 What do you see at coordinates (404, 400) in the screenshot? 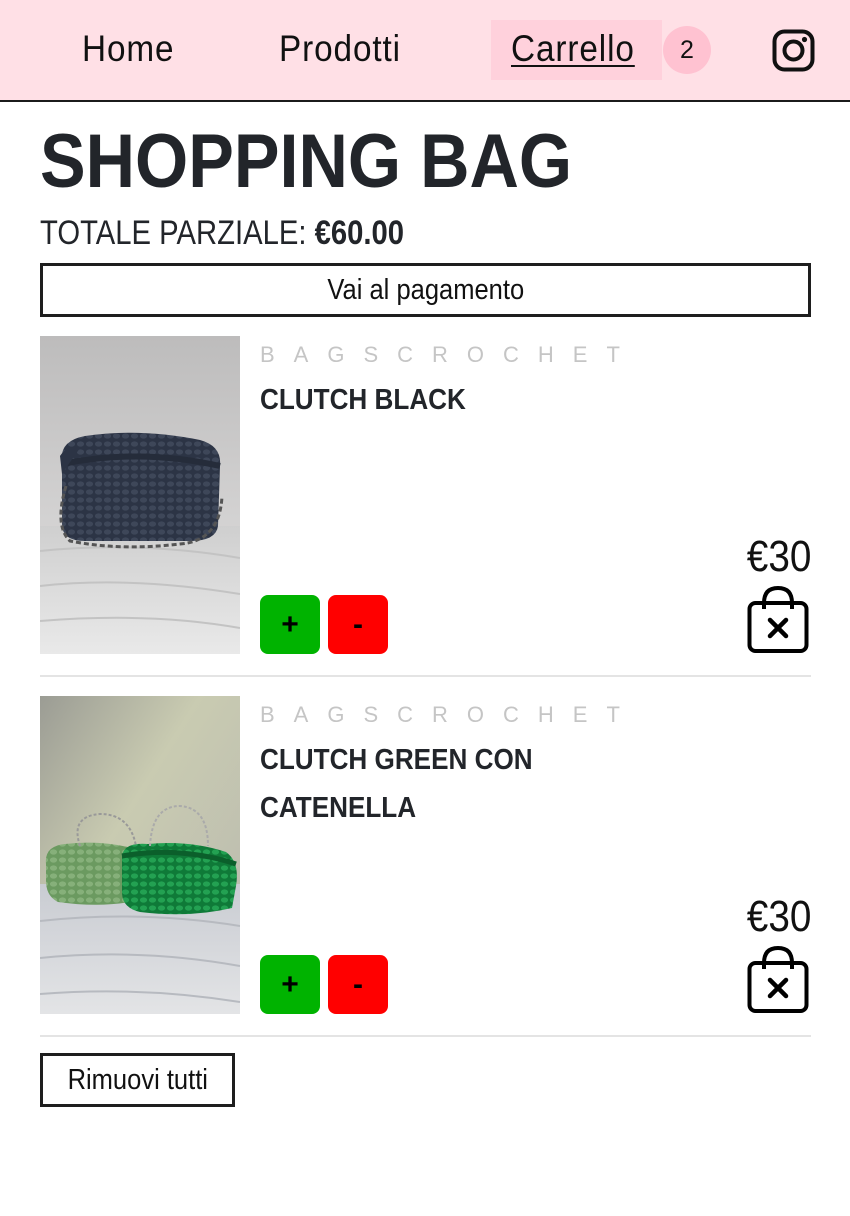
I see `product-name: CLUTCH BLACK` at bounding box center [404, 400].